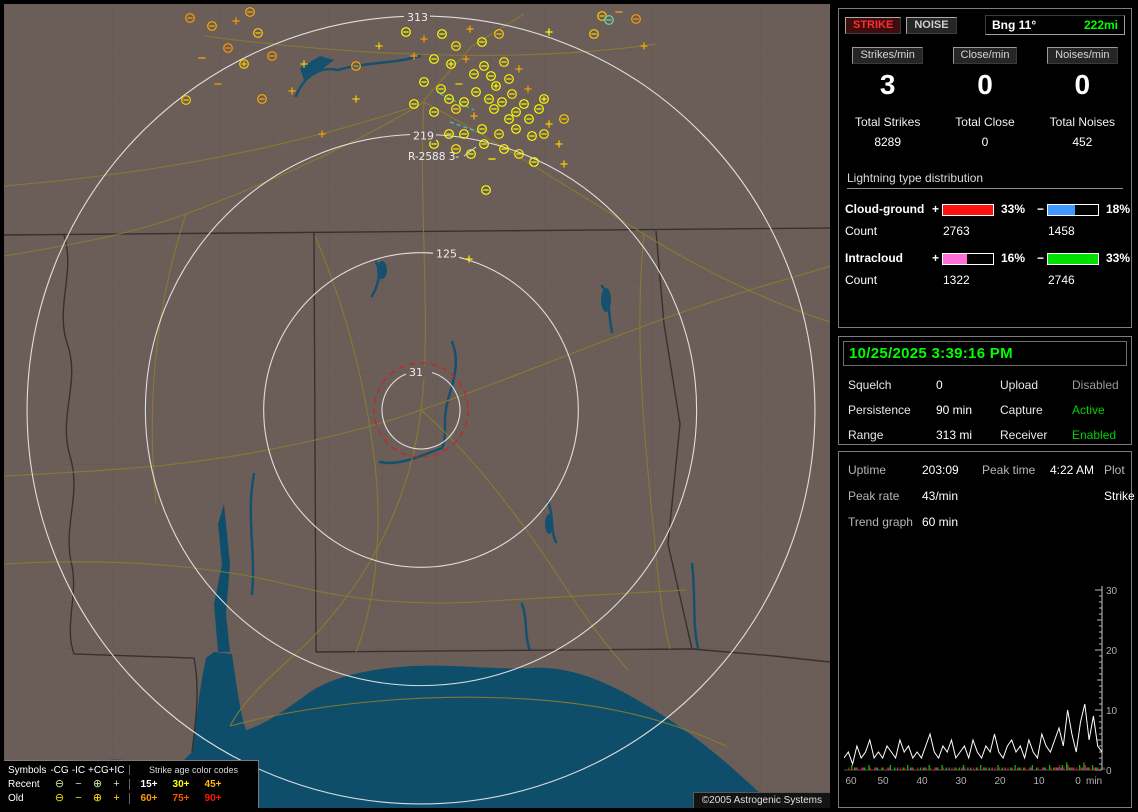  I want to click on y-tick-label: 0, so click(1109, 771).